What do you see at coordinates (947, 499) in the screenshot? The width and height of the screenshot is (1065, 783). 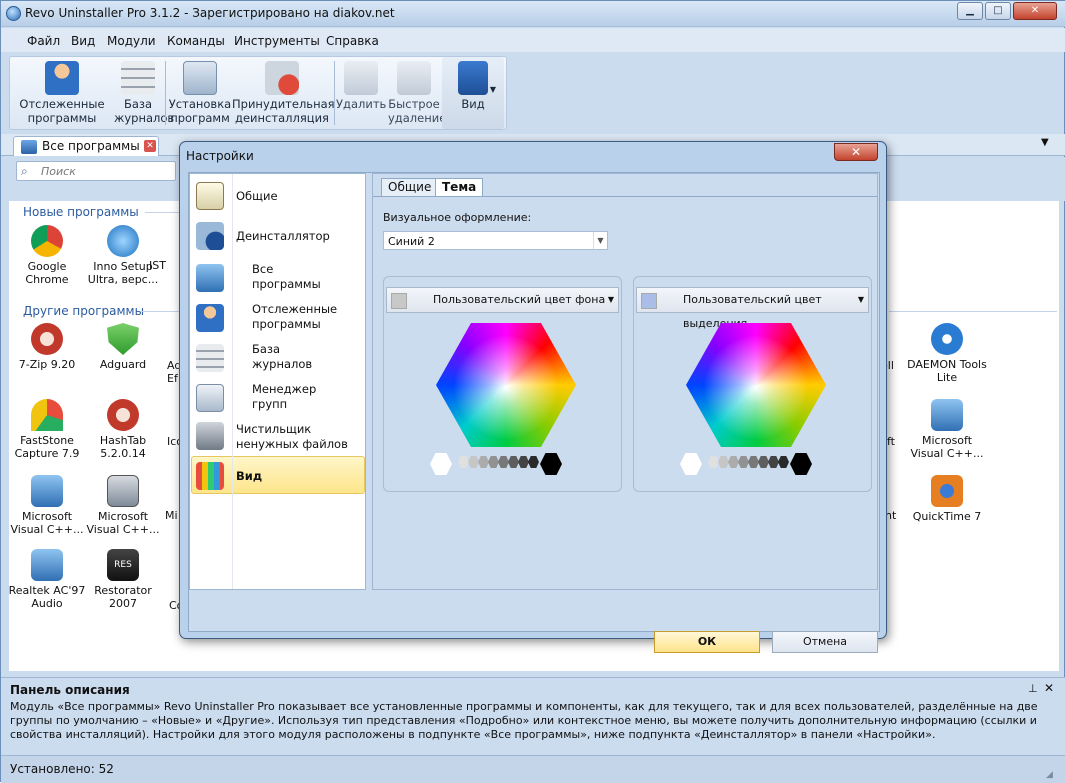 I see `program-item: QuickTime 7` at bounding box center [947, 499].